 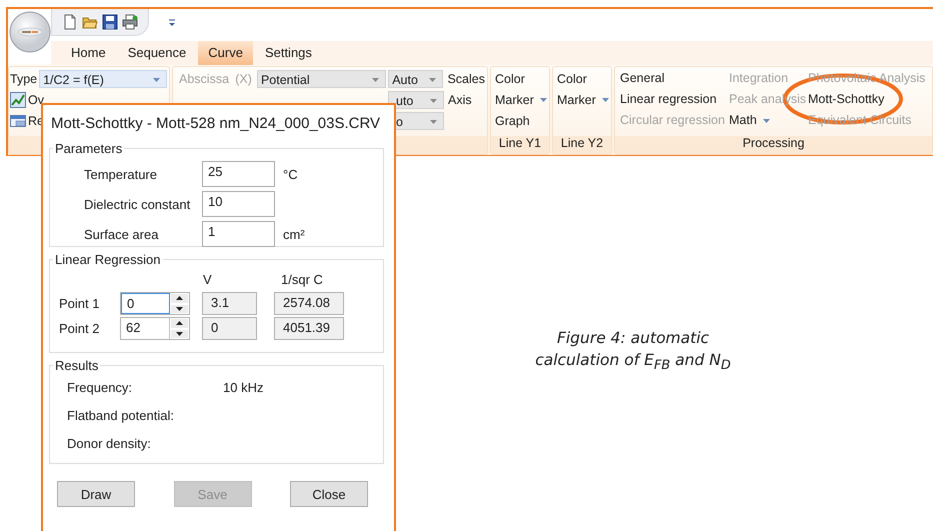 What do you see at coordinates (868, 99) in the screenshot?
I see `ribbon-item: Mott-Schottky` at bounding box center [868, 99].